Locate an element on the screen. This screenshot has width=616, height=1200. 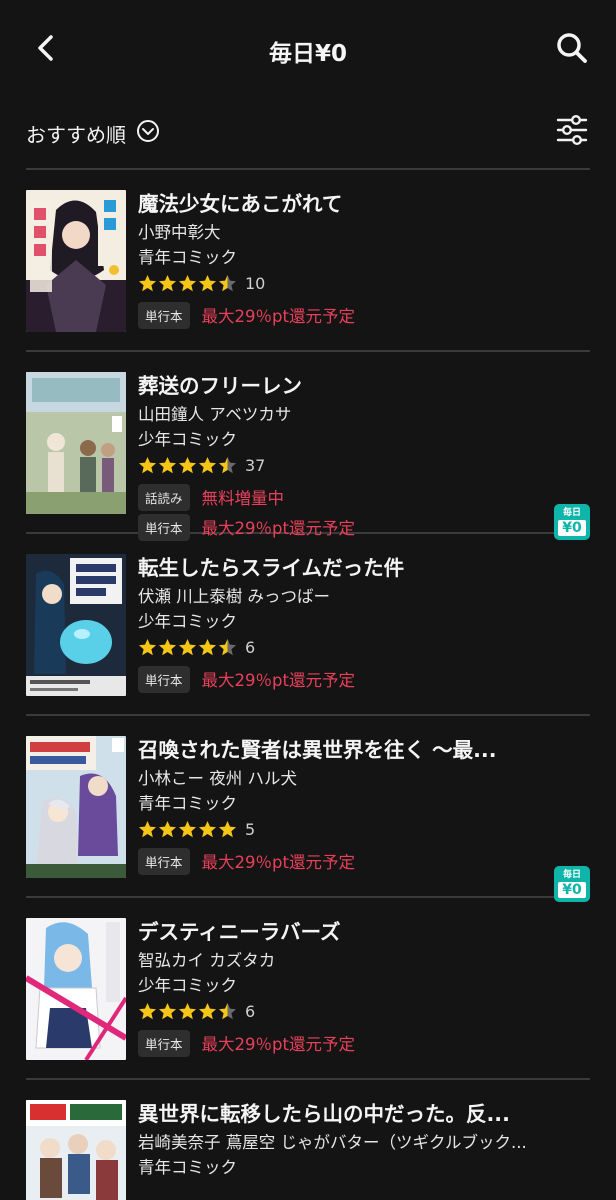
item-author: 伏瀬 川上泰樹 みっつばー is located at coordinates (234, 596).